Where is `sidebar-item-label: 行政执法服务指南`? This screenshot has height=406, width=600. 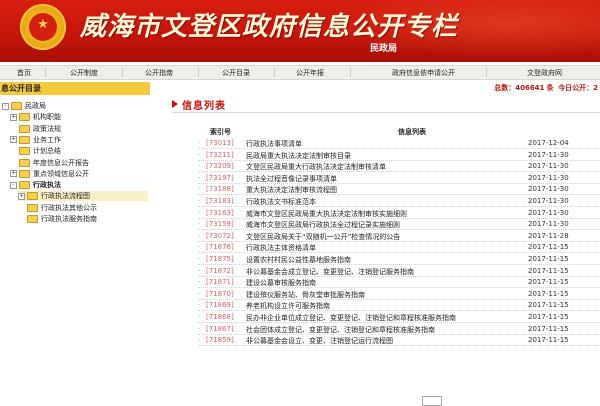
sidebar-item-label: 行政执法服务指南 is located at coordinates (69, 219).